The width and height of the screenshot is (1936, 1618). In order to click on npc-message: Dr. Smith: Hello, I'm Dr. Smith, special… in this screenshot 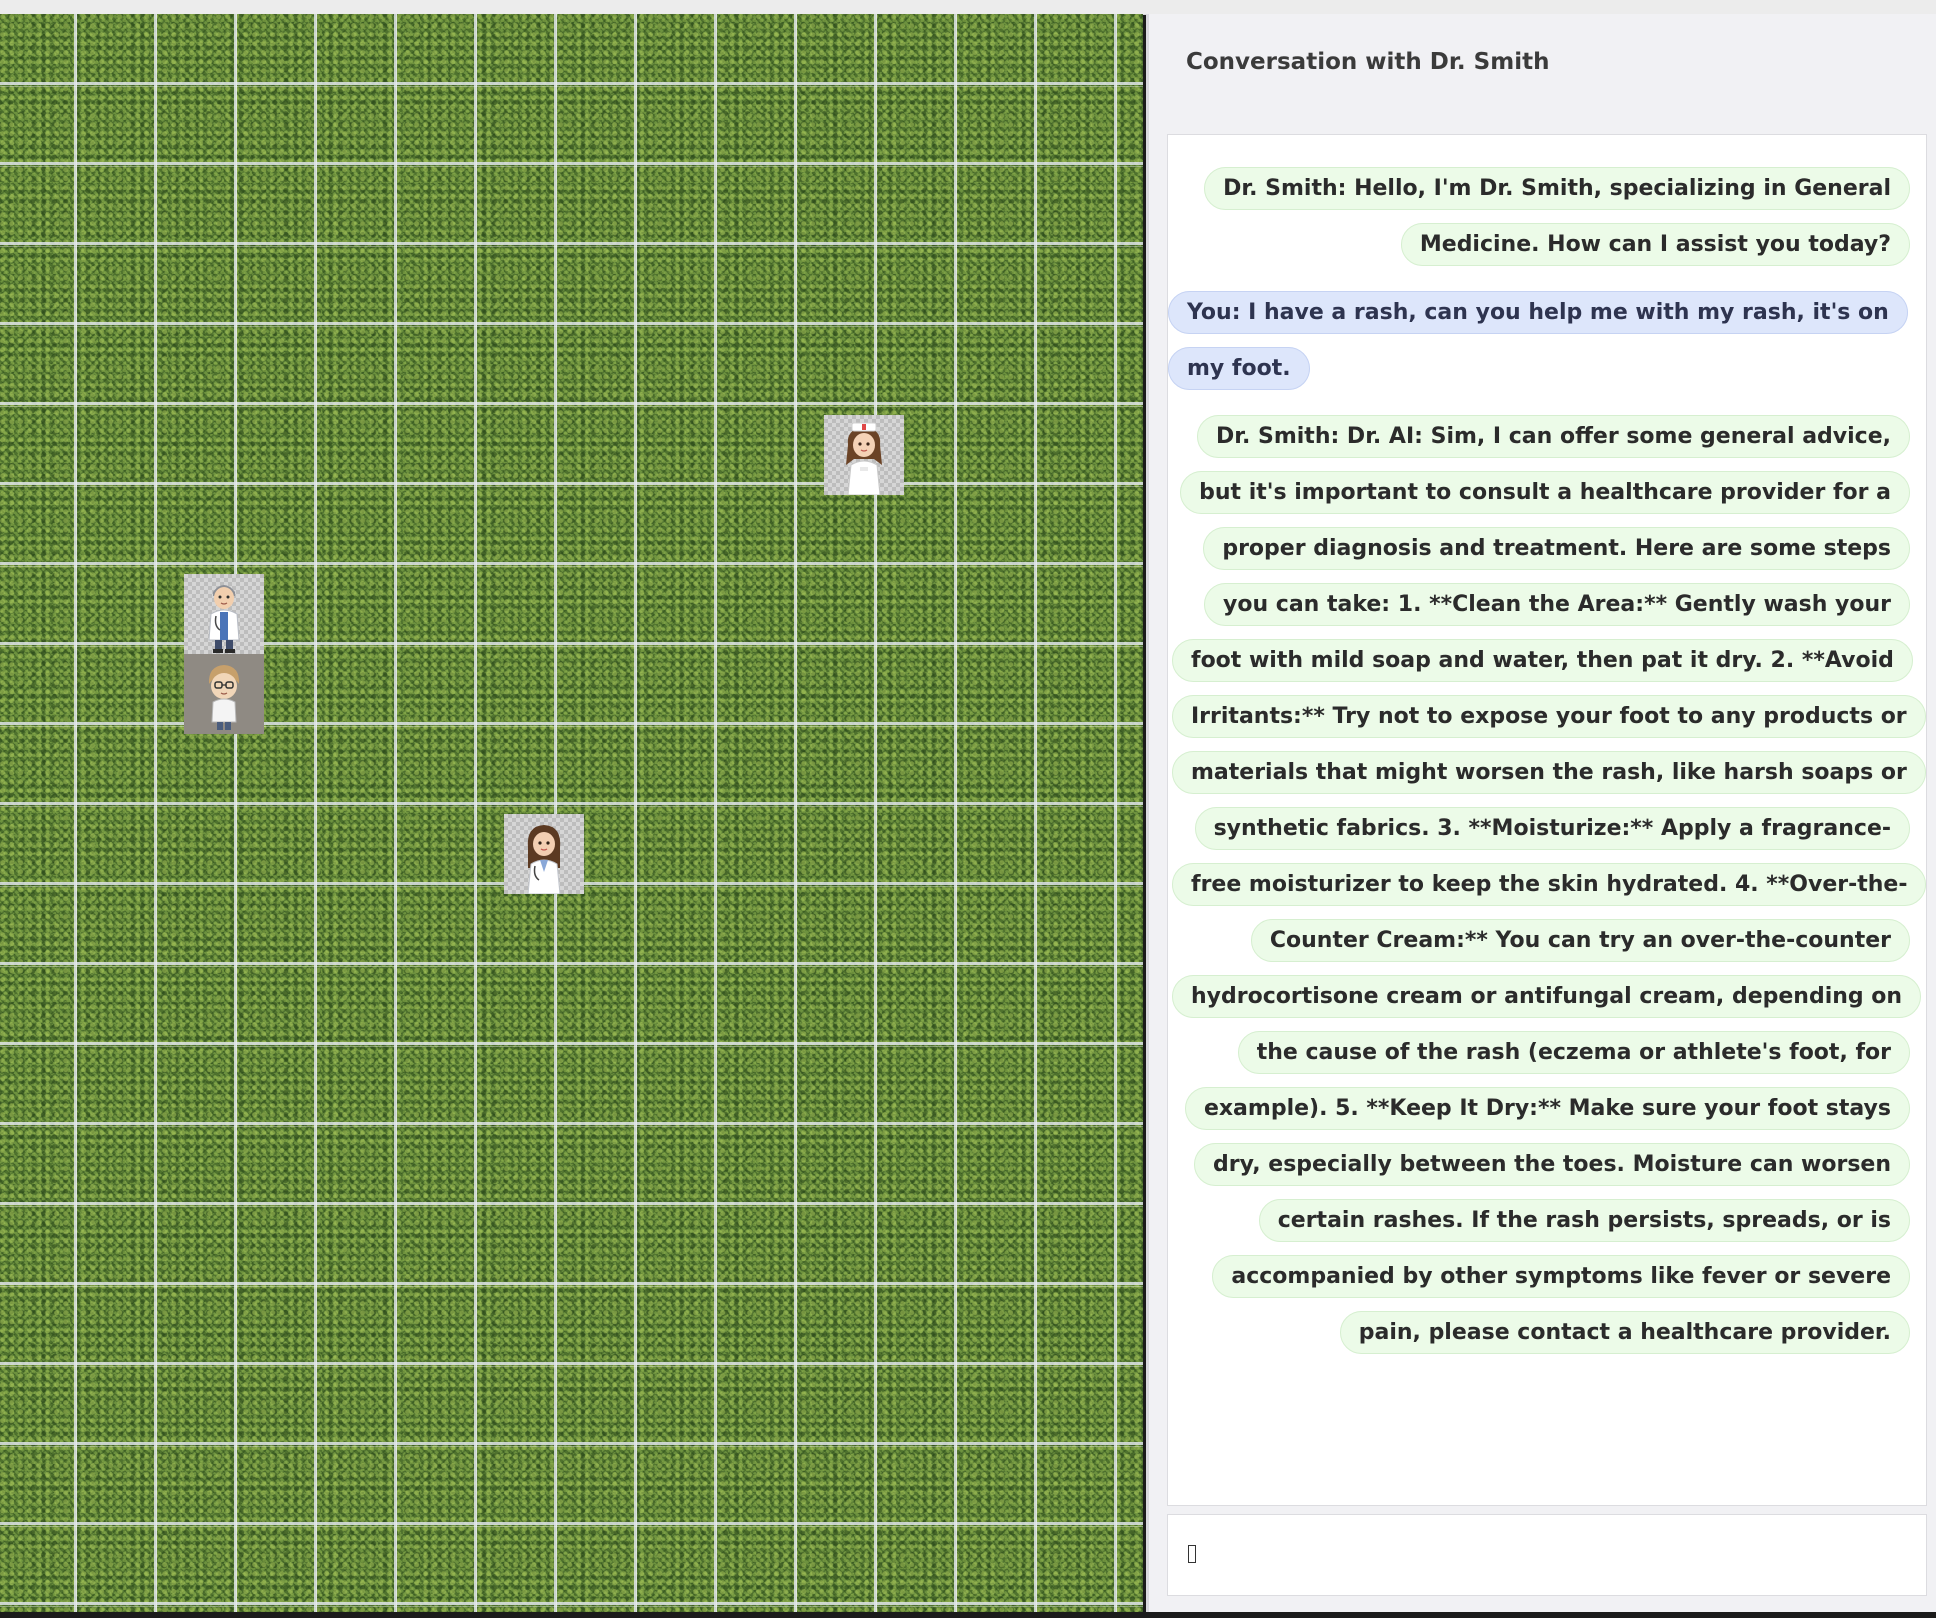, I will do `click(1547, 217)`.